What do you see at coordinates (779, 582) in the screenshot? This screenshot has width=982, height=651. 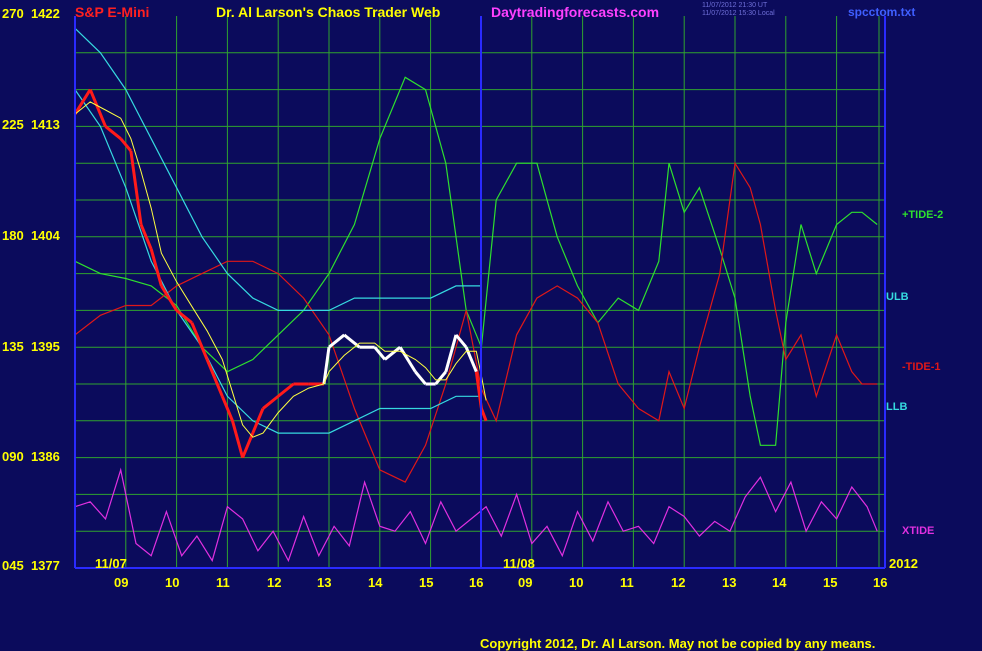 I see `x-label-day2-14: 14` at bounding box center [779, 582].